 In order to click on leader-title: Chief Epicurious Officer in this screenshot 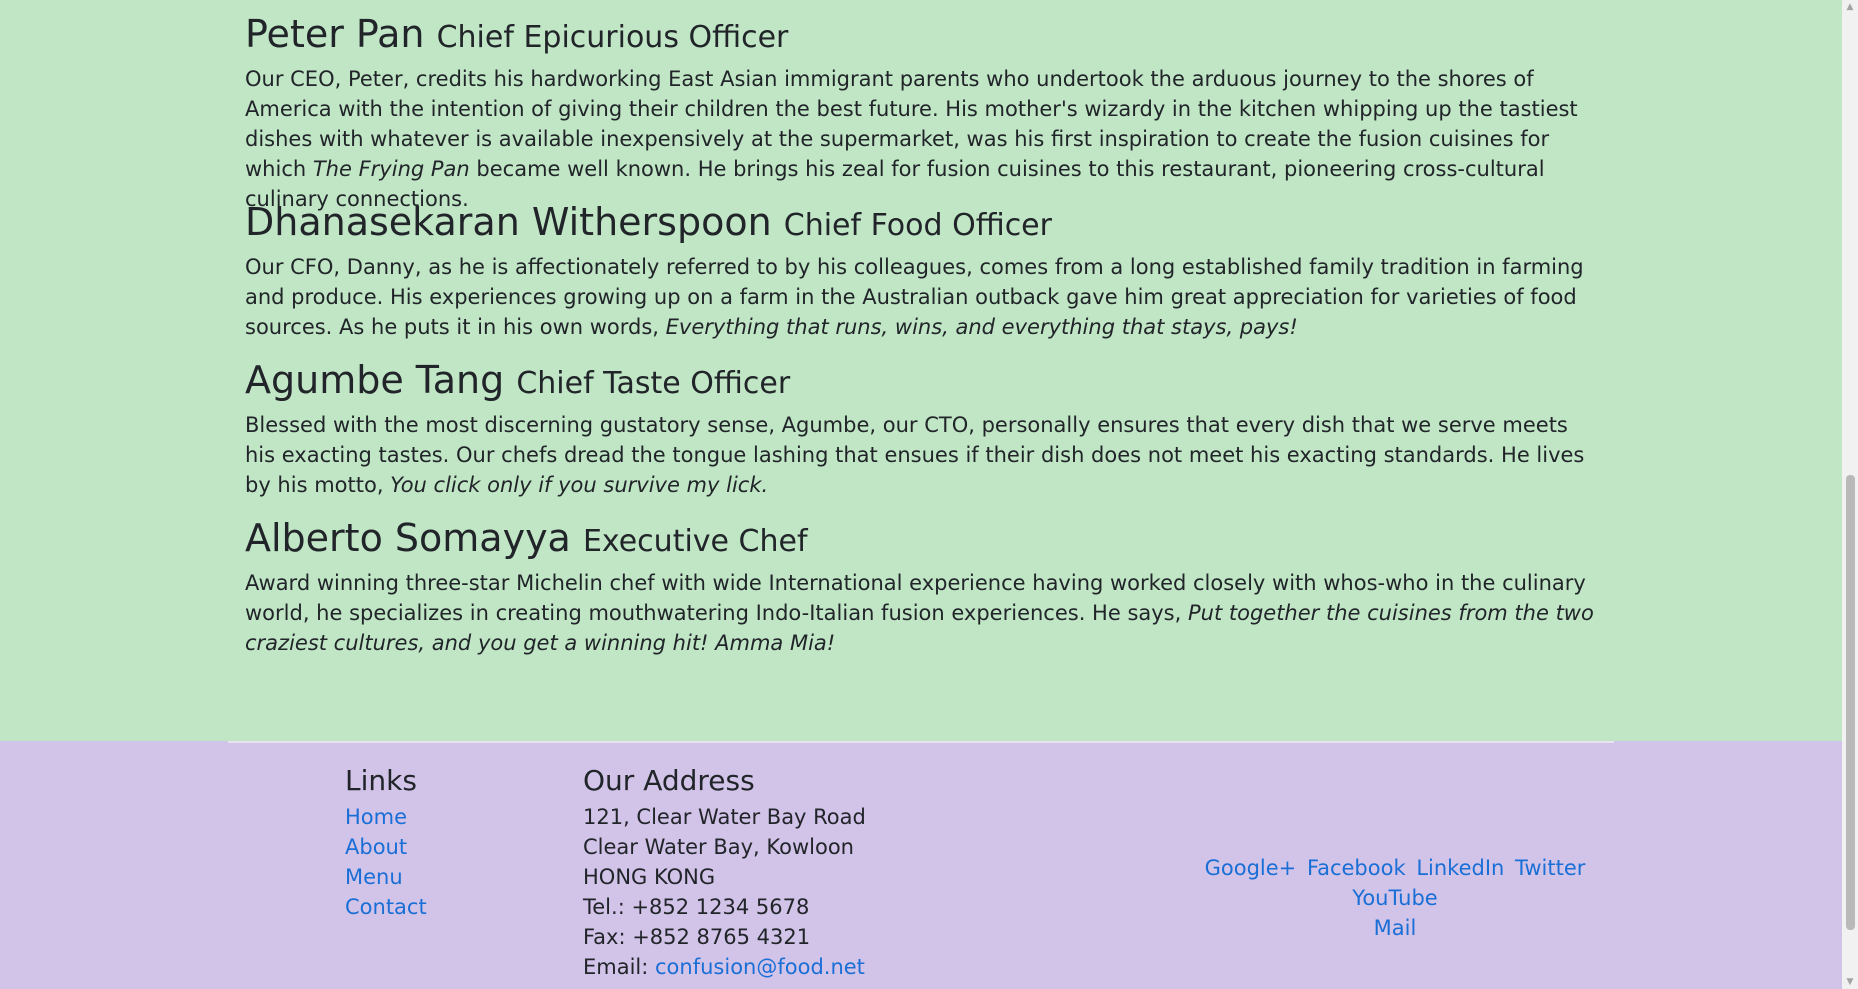, I will do `click(612, 37)`.